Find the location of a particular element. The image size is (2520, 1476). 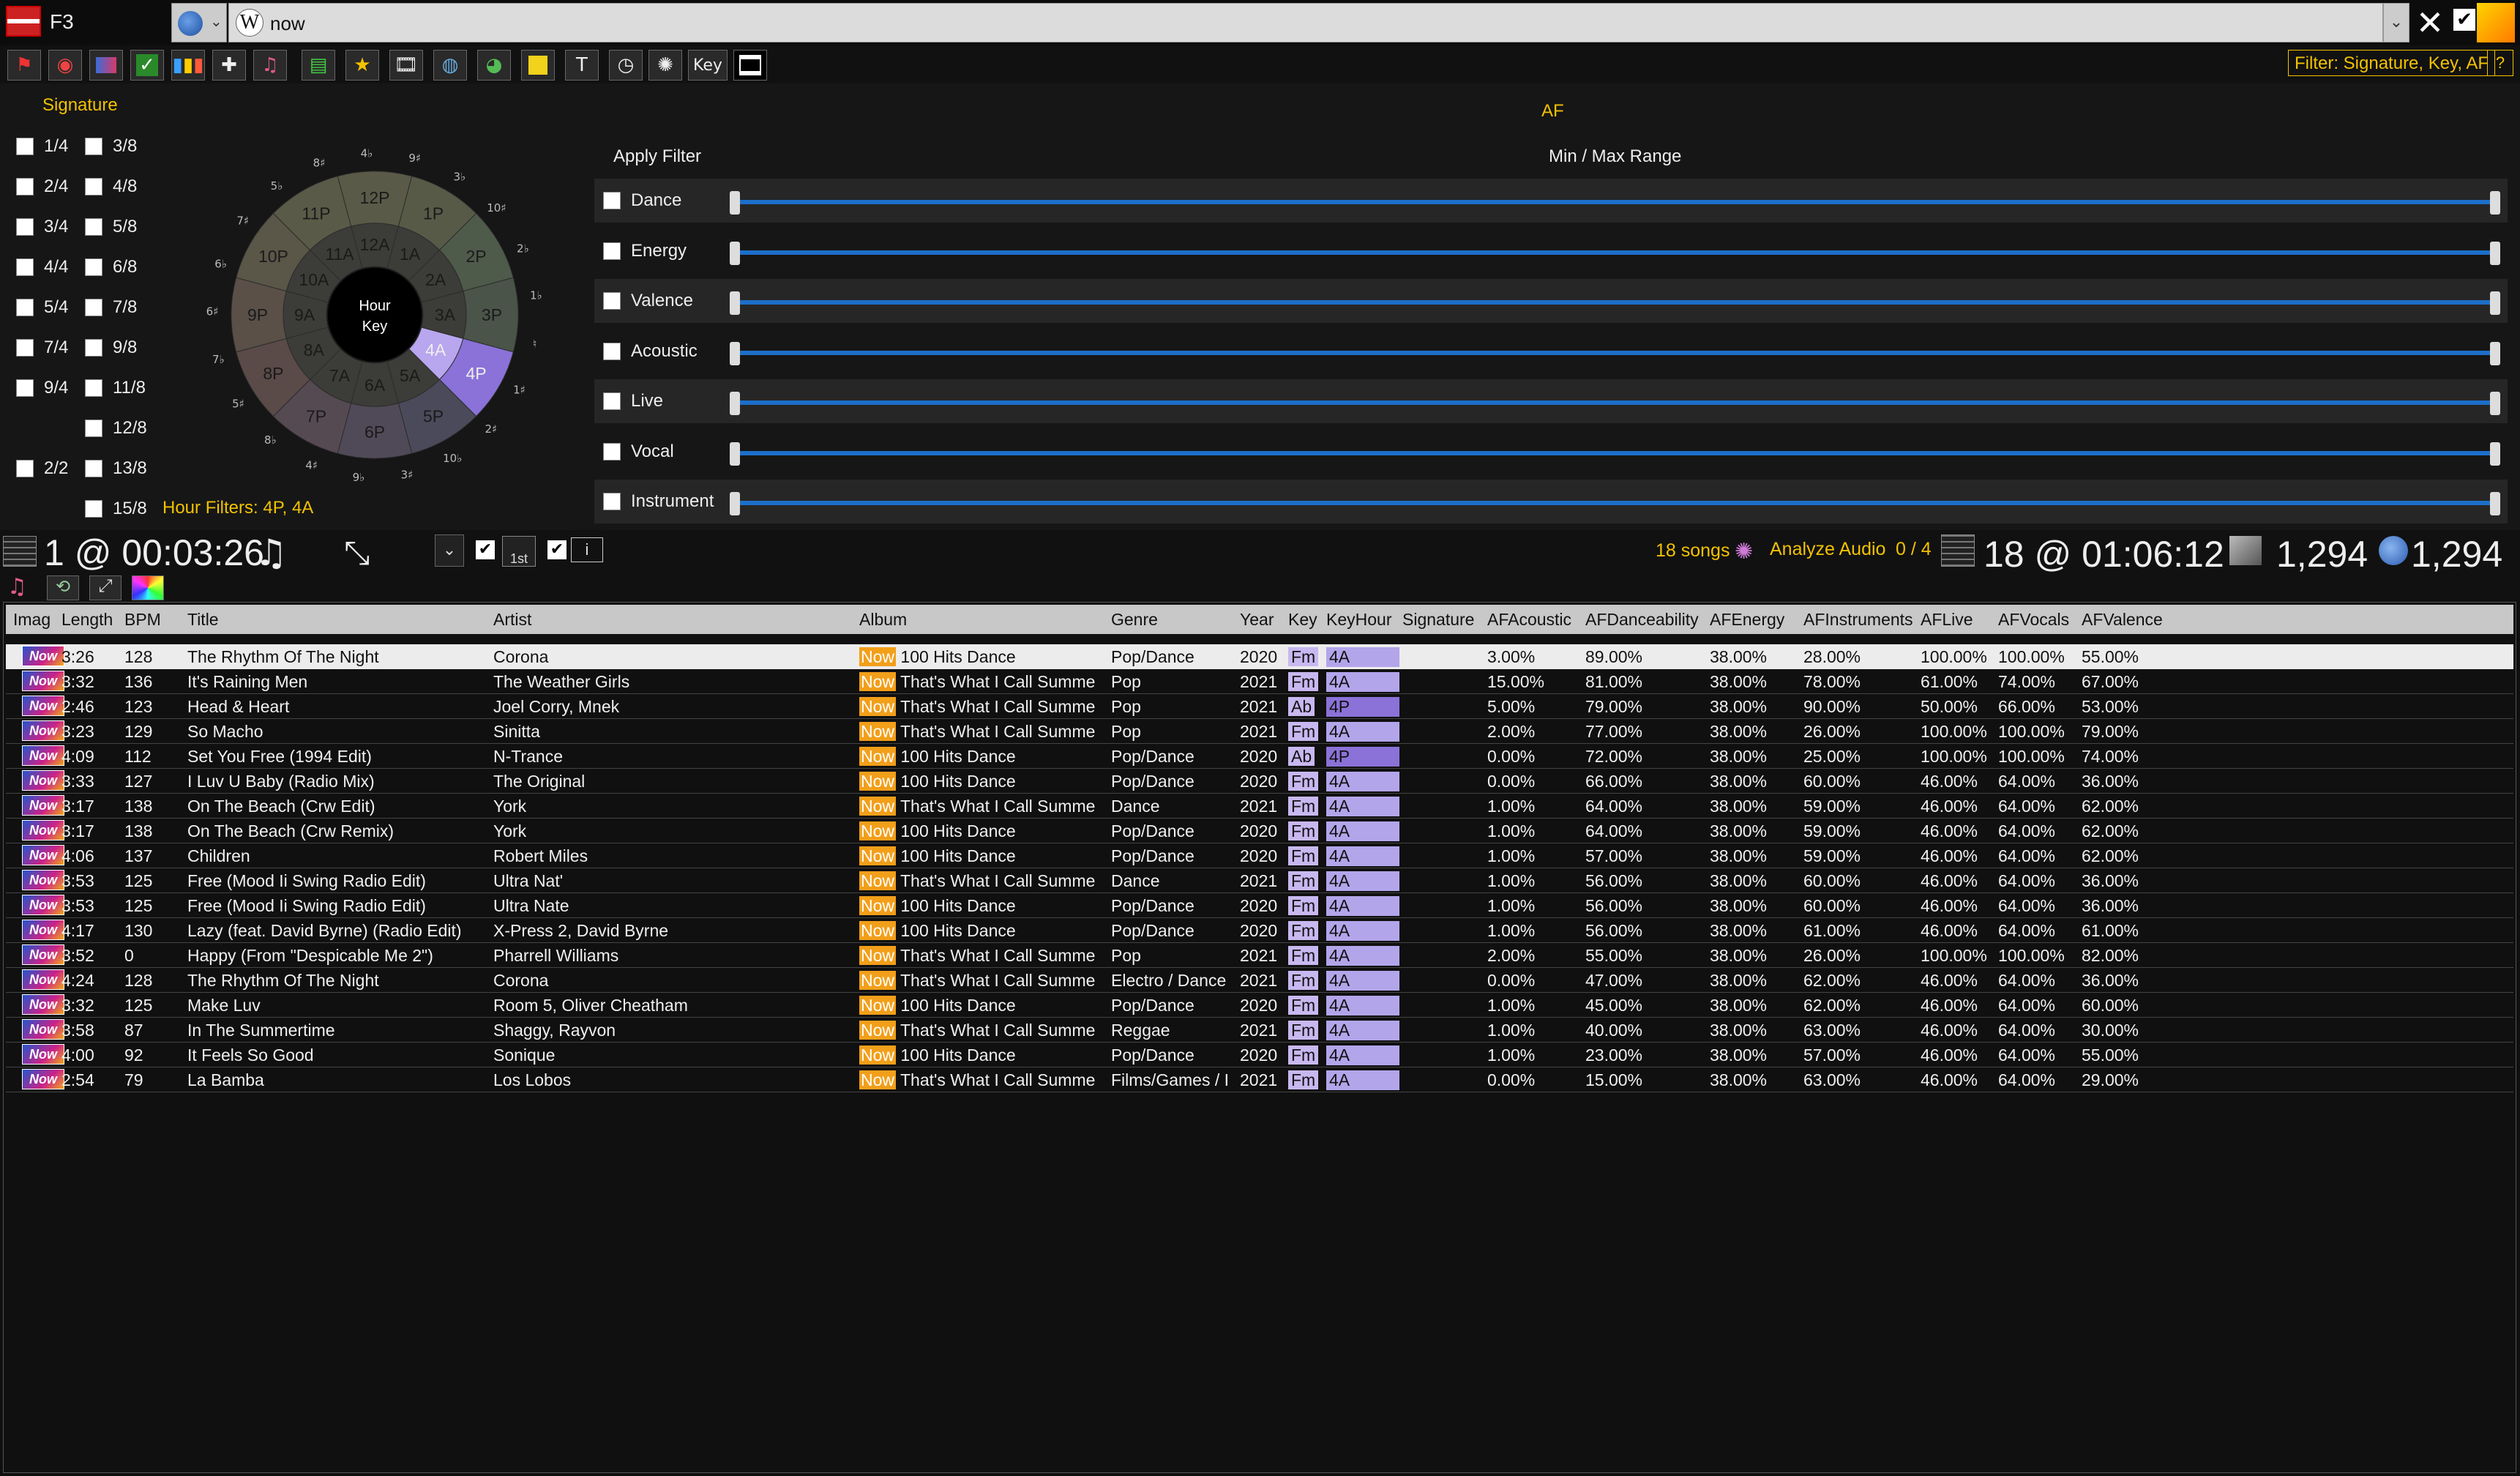

film-strip-icon: ▤ is located at coordinates (318, 65).